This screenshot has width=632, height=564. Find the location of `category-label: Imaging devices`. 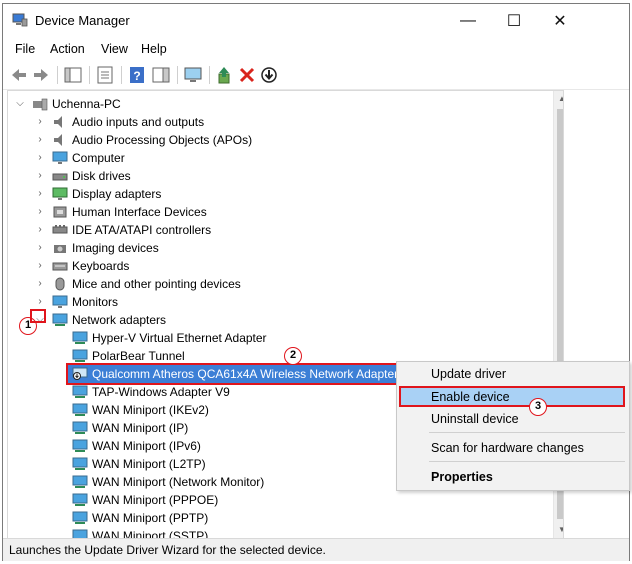

category-label: Imaging devices is located at coordinates (115, 248).